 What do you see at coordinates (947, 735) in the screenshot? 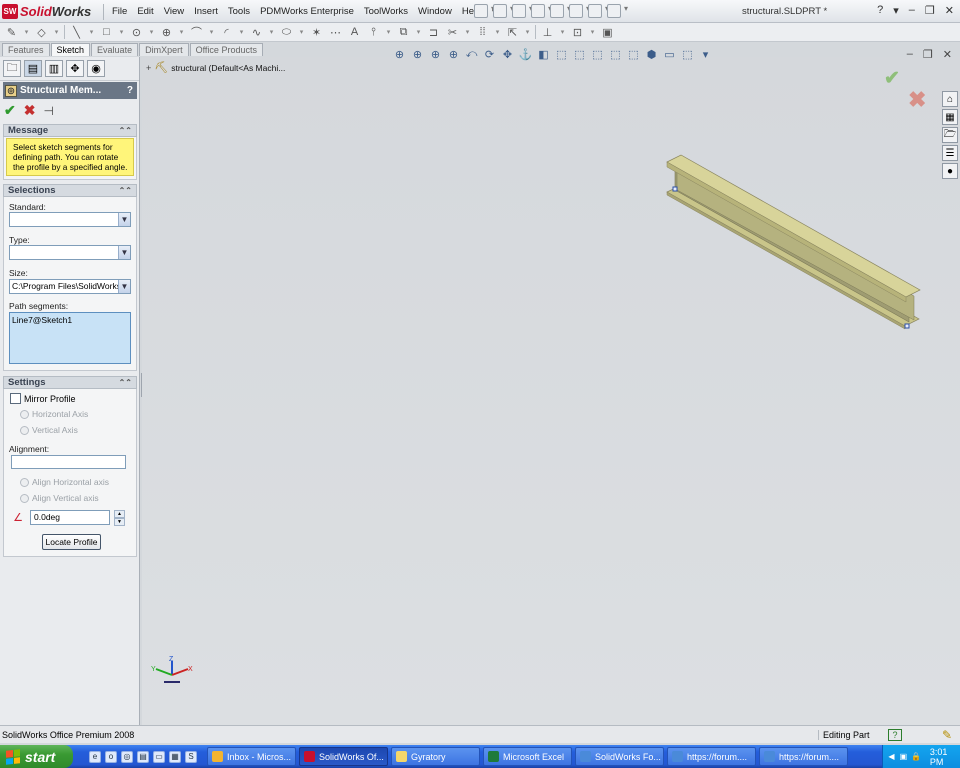
I see `rebuild-pencil-icon: ✎` at bounding box center [947, 735].